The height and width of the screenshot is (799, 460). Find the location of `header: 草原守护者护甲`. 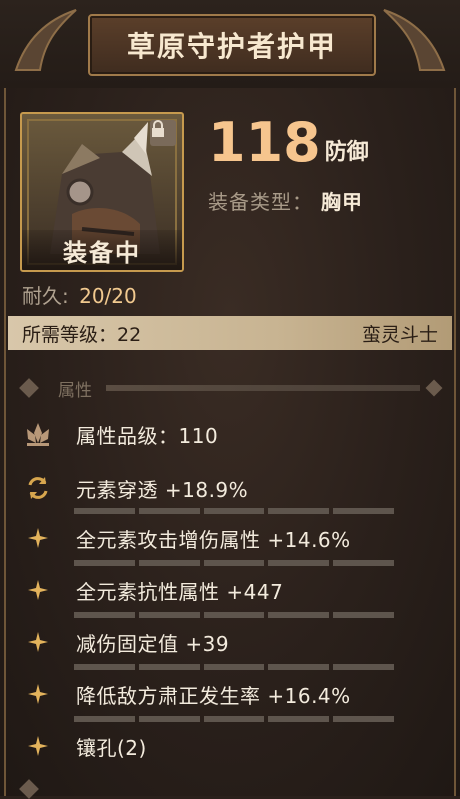

header: 草原守护者护甲 is located at coordinates (230, 44).